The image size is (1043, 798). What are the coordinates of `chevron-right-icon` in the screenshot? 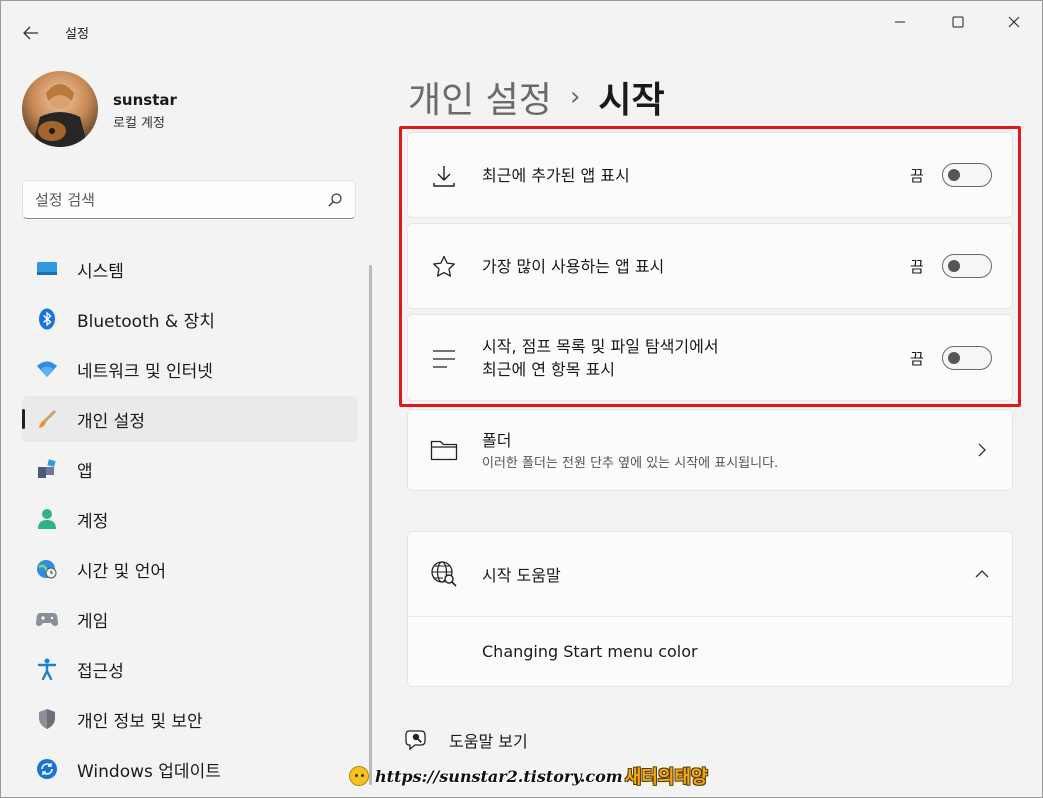 It's located at (982, 450).